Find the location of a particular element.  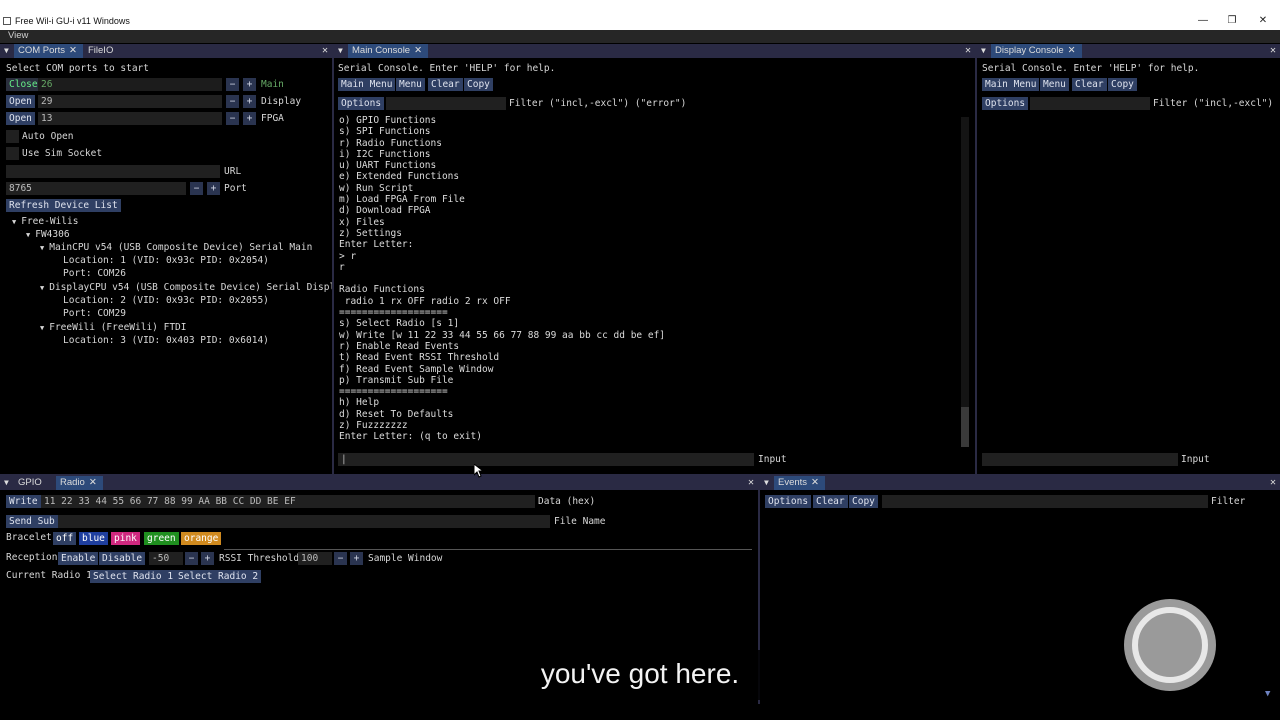

events-options-button: Options is located at coordinates (788, 501).